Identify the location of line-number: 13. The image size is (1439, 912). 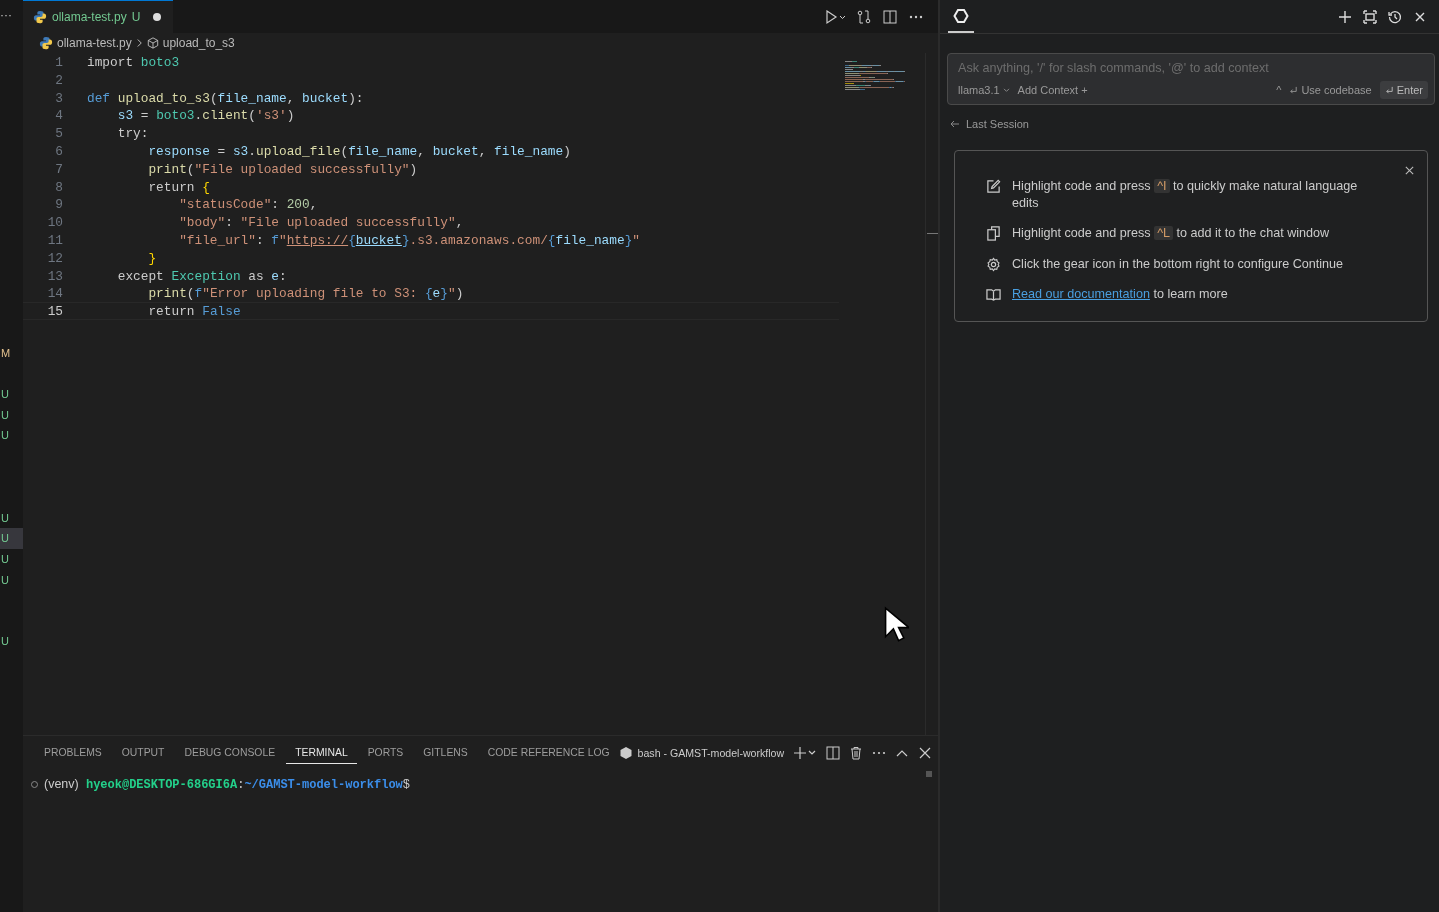
(54, 275).